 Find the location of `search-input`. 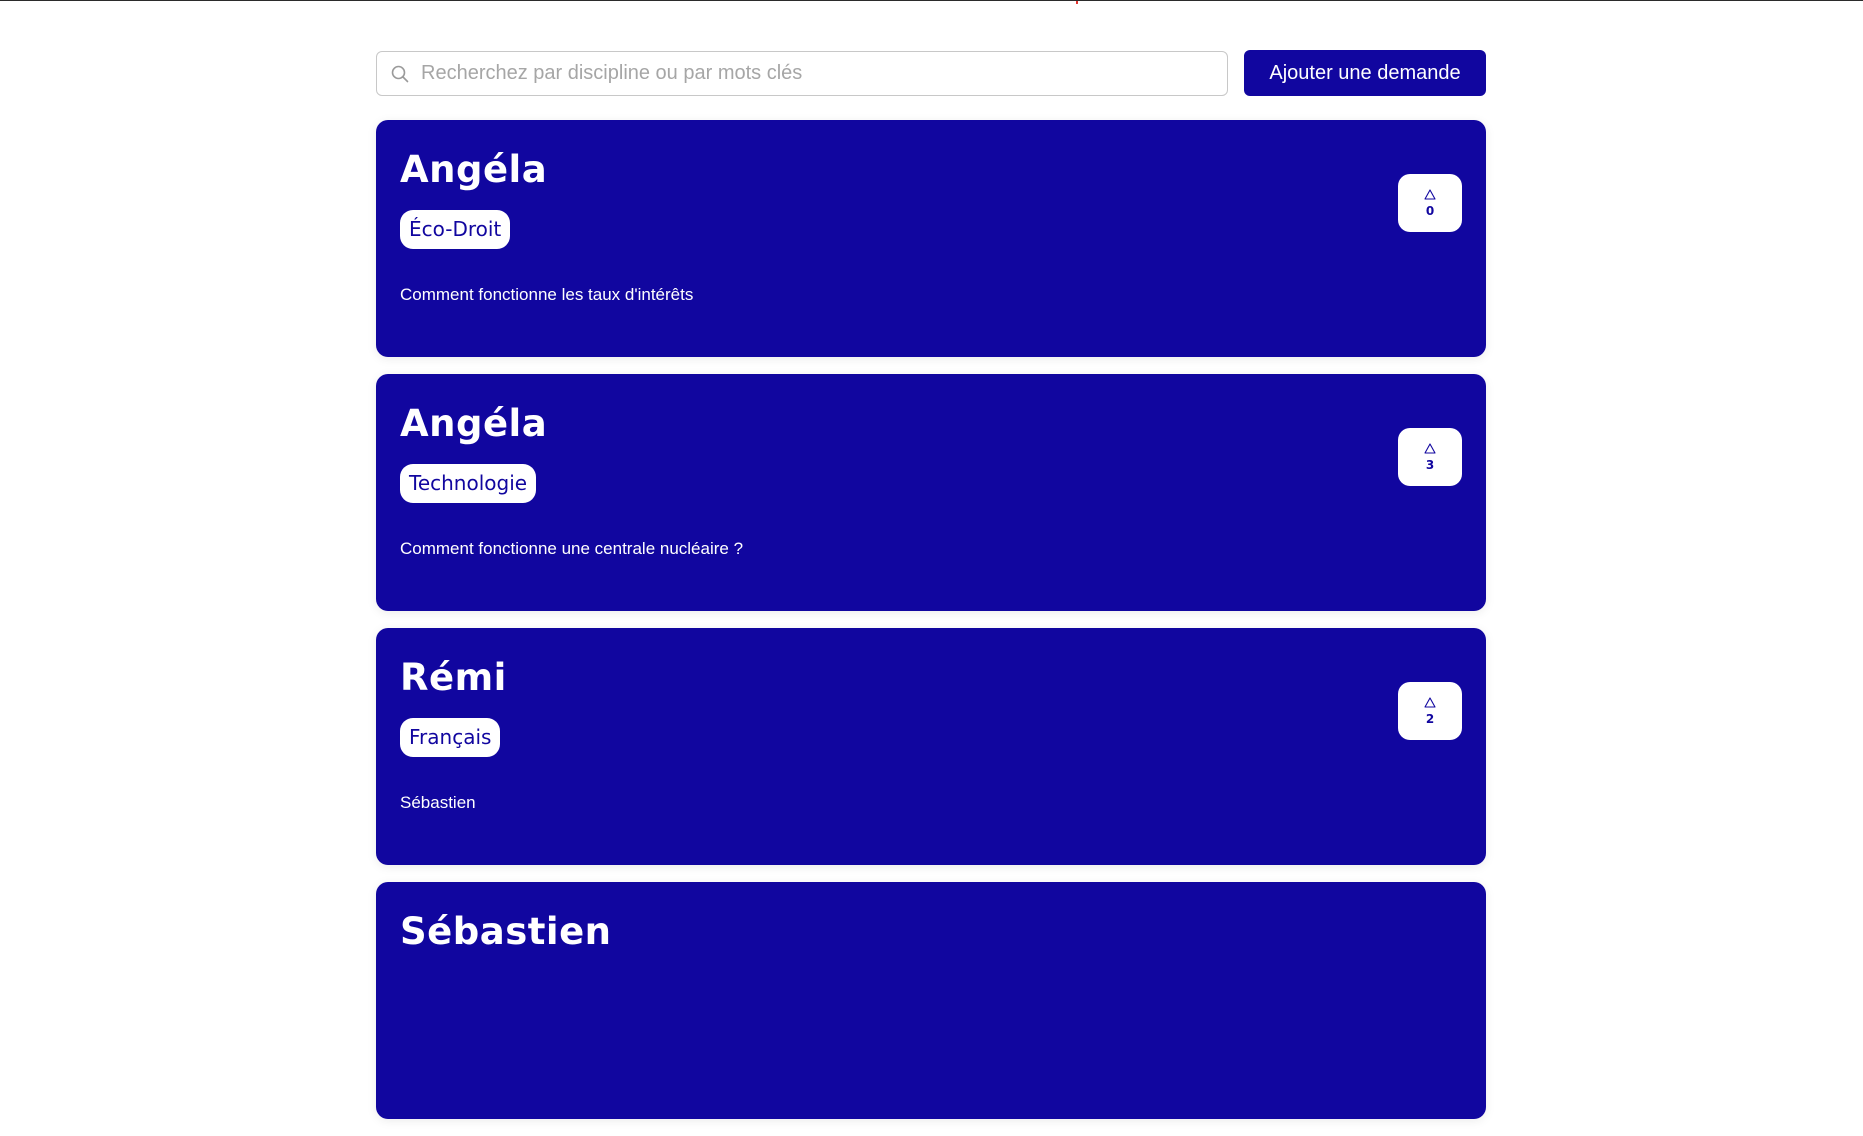

search-input is located at coordinates (816, 73).